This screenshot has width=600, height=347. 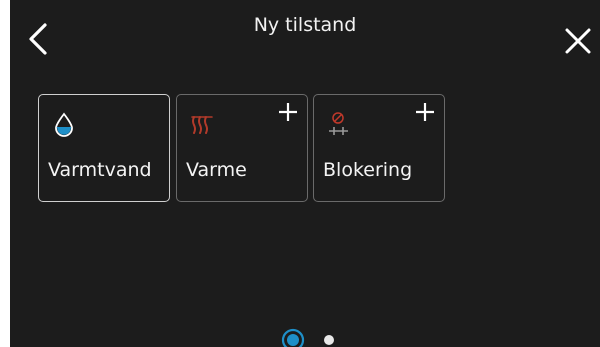 What do you see at coordinates (329, 340) in the screenshot?
I see `page-dot` at bounding box center [329, 340].